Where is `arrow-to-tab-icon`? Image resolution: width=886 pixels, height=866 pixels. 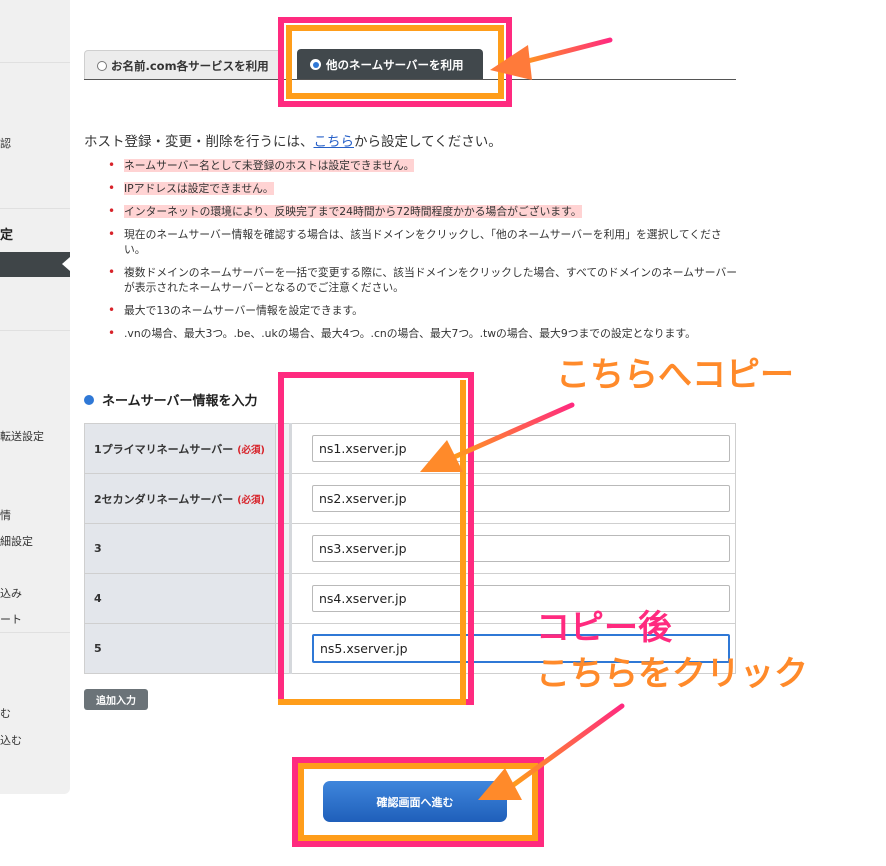 arrow-to-tab-icon is located at coordinates (551, 58).